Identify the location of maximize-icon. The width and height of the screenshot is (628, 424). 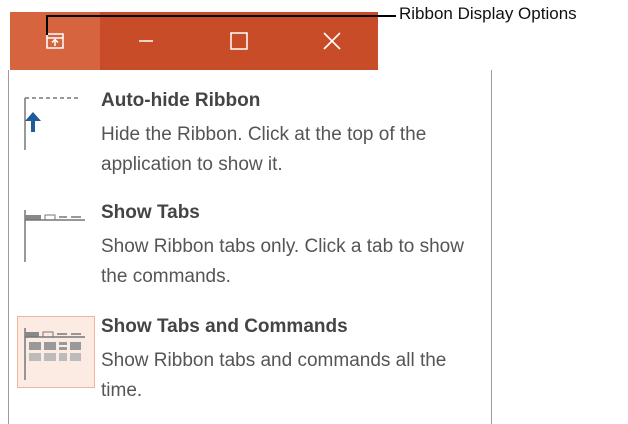
(239, 41).